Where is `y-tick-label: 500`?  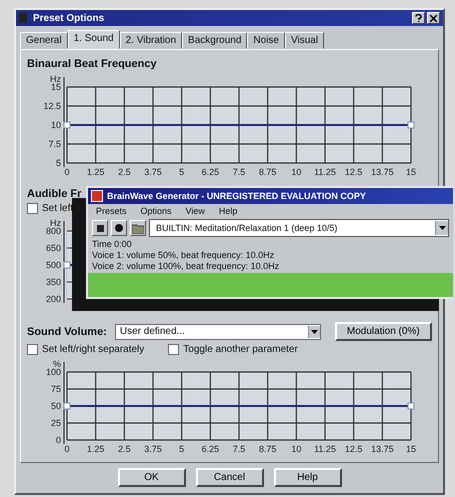 y-tick-label: 500 is located at coordinates (53, 265).